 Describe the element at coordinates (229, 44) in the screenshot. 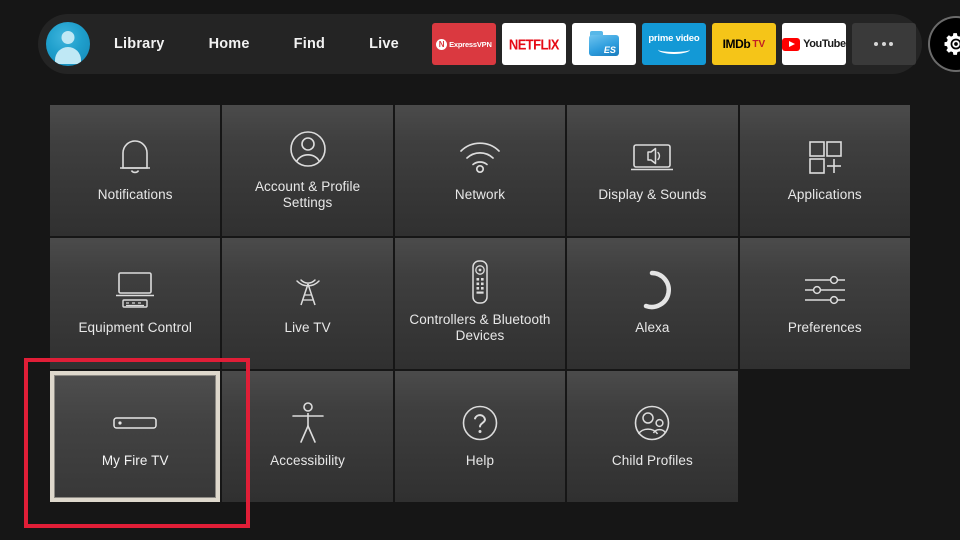

I see `nav-link-home: Home` at that location.